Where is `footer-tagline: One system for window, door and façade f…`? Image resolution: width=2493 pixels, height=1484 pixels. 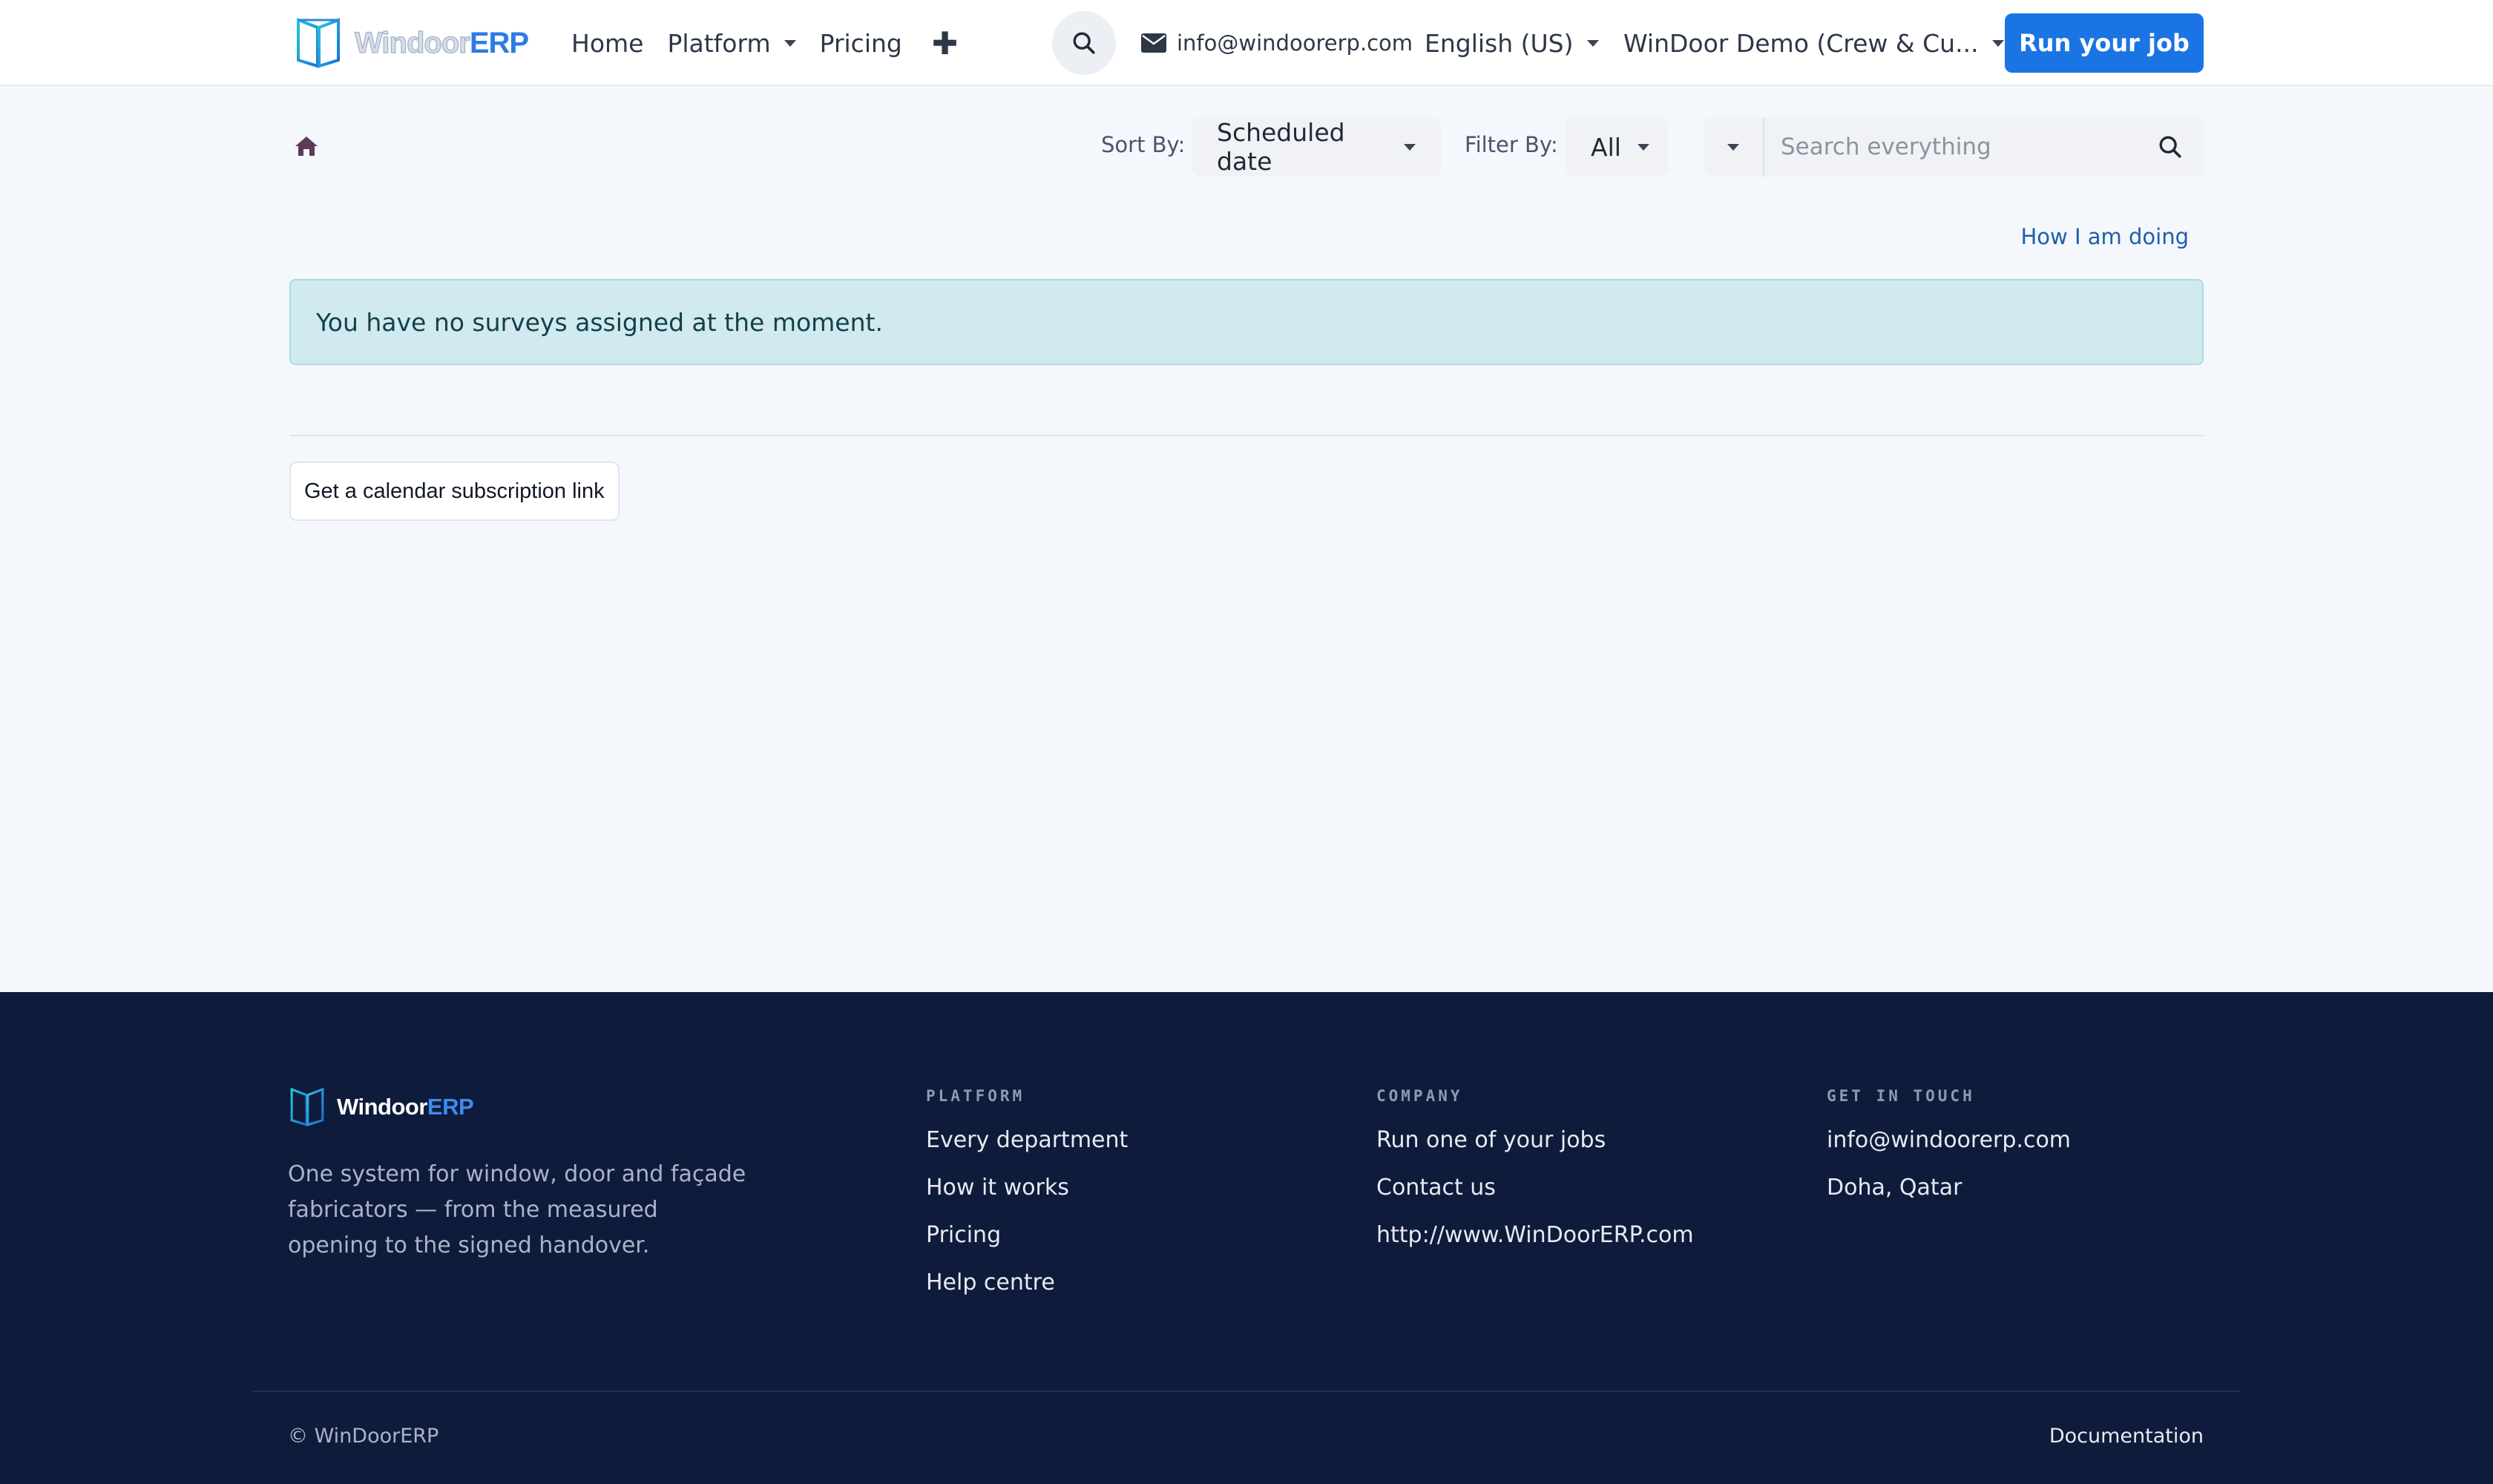
footer-tagline: One system for window, door and façade f… is located at coordinates (517, 1209).